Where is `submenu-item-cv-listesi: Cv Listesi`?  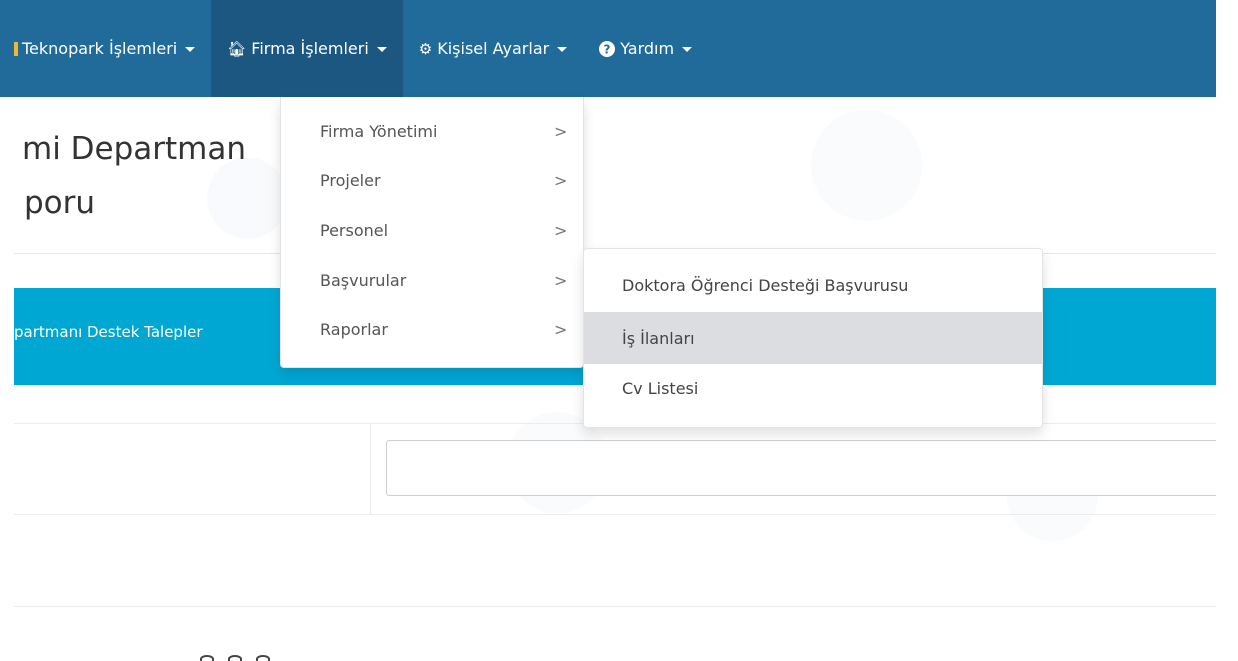
submenu-item-cv-listesi: Cv Listesi is located at coordinates (813, 388).